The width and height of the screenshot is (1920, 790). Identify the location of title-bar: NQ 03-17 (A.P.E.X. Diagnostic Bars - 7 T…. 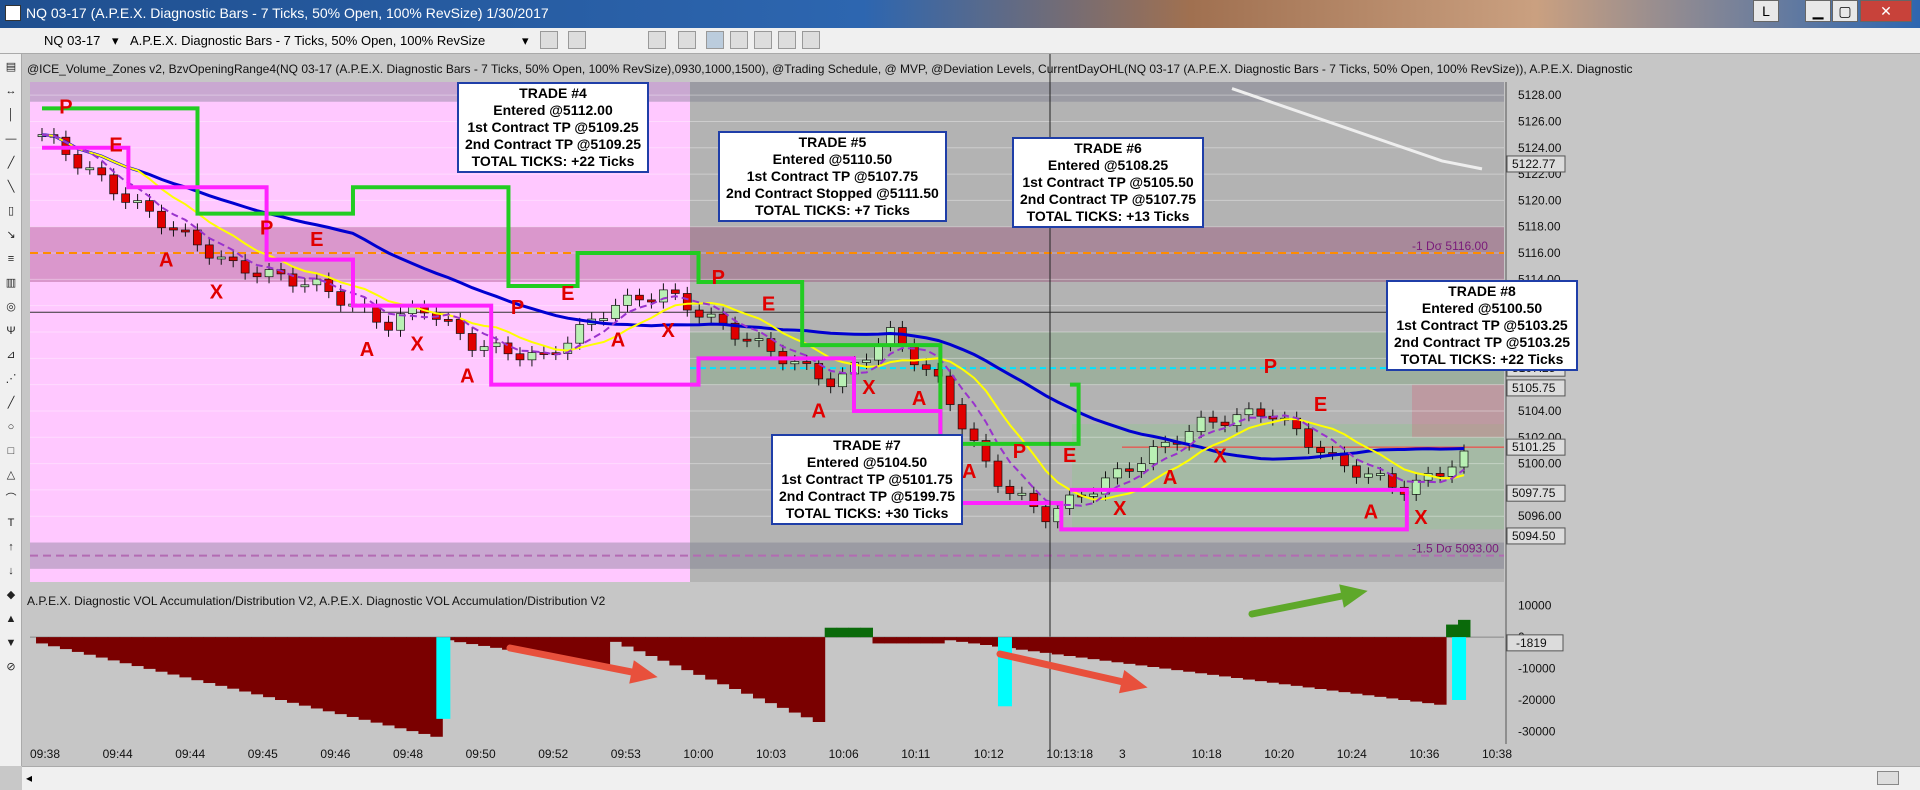
(960, 14).